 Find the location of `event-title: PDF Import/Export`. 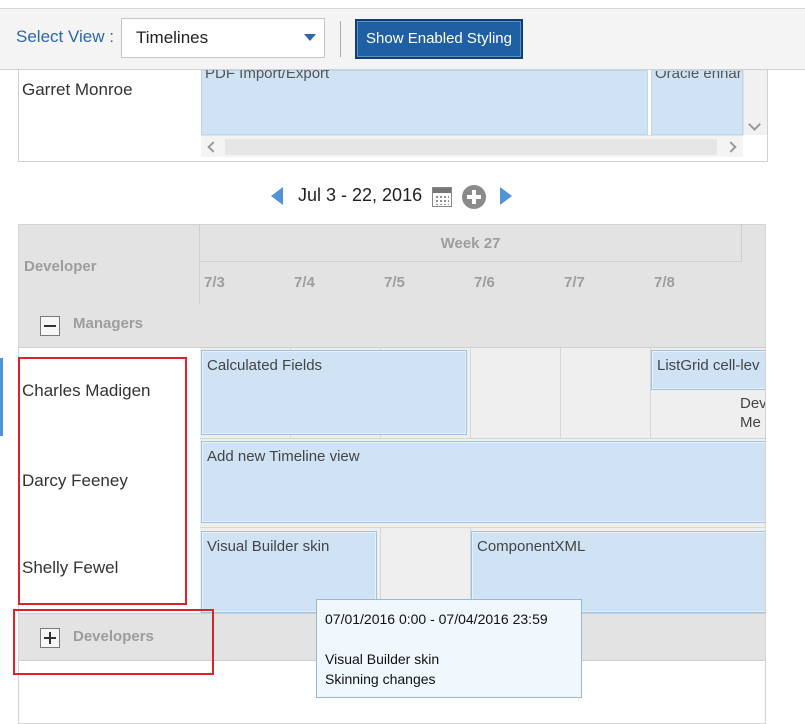

event-title: PDF Import/Export is located at coordinates (267, 76).